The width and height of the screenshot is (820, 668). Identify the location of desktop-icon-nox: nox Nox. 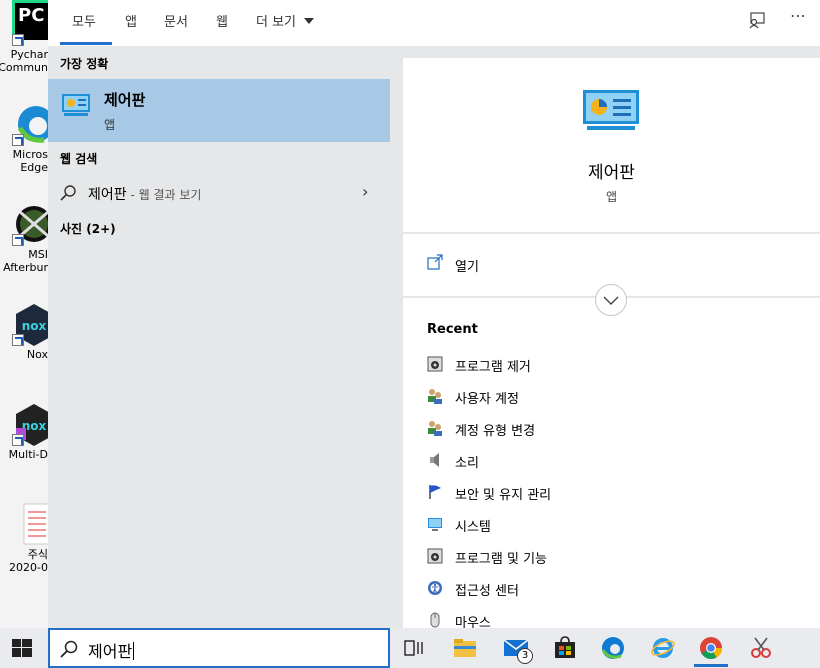
(24, 345).